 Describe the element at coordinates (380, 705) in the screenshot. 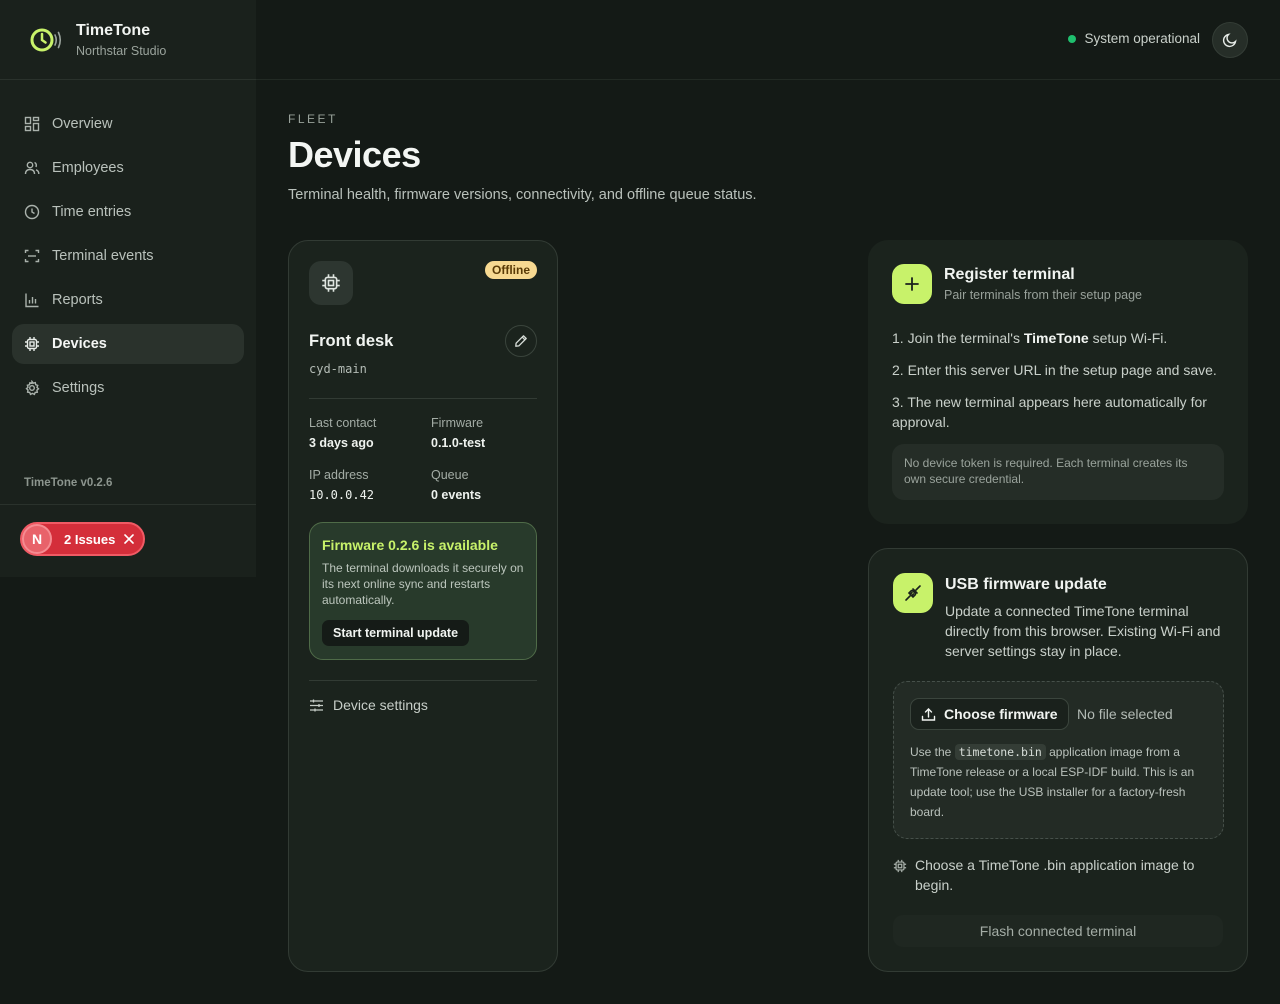

I see `device-settings-label: Device settings` at that location.